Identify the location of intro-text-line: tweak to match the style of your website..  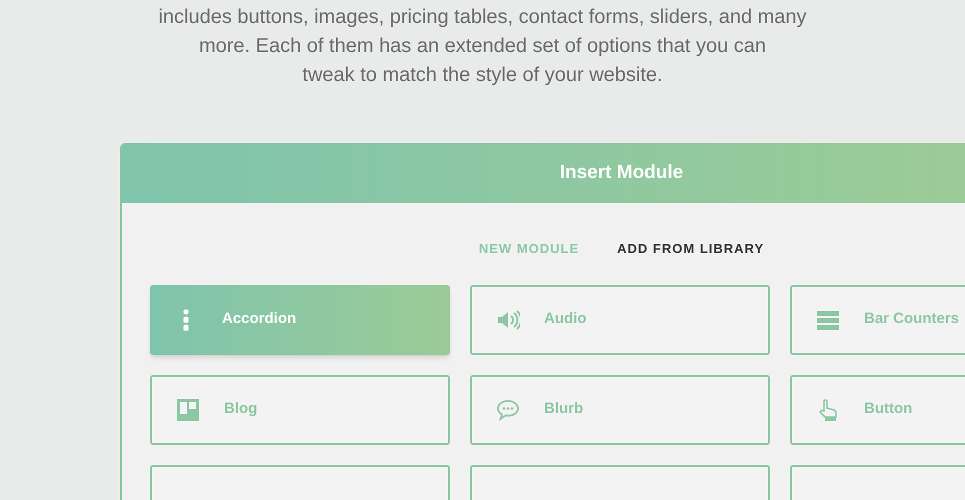
(482, 75).